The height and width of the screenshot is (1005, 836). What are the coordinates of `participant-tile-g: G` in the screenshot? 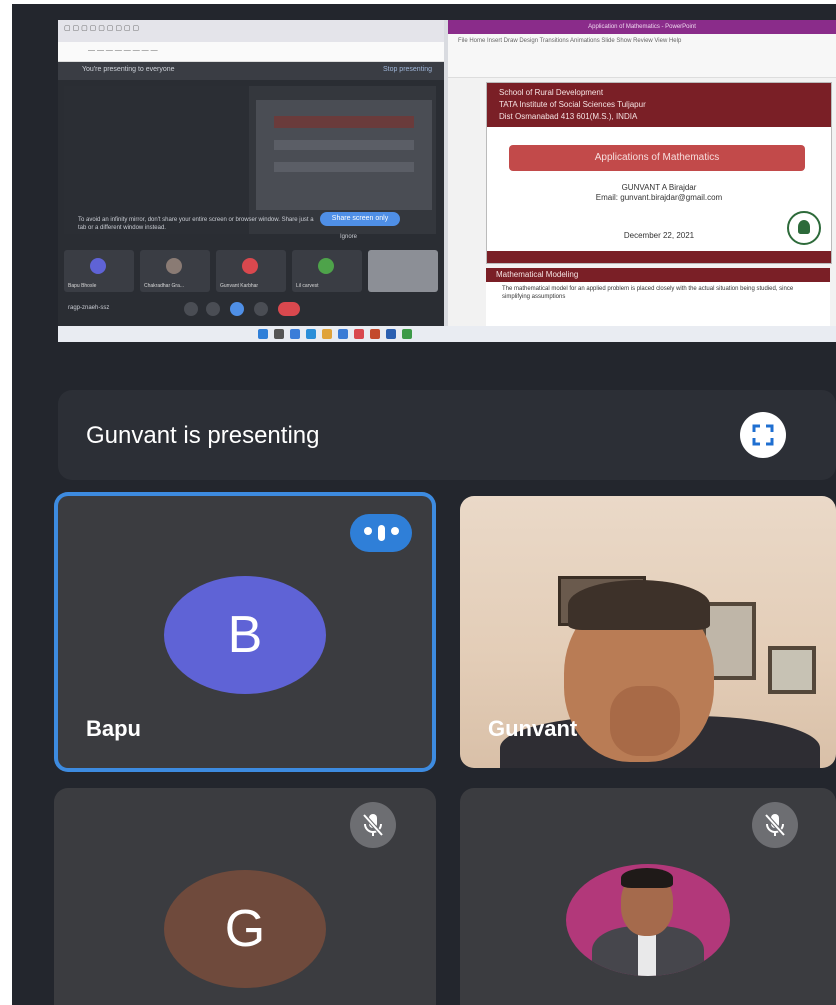 It's located at (245, 896).